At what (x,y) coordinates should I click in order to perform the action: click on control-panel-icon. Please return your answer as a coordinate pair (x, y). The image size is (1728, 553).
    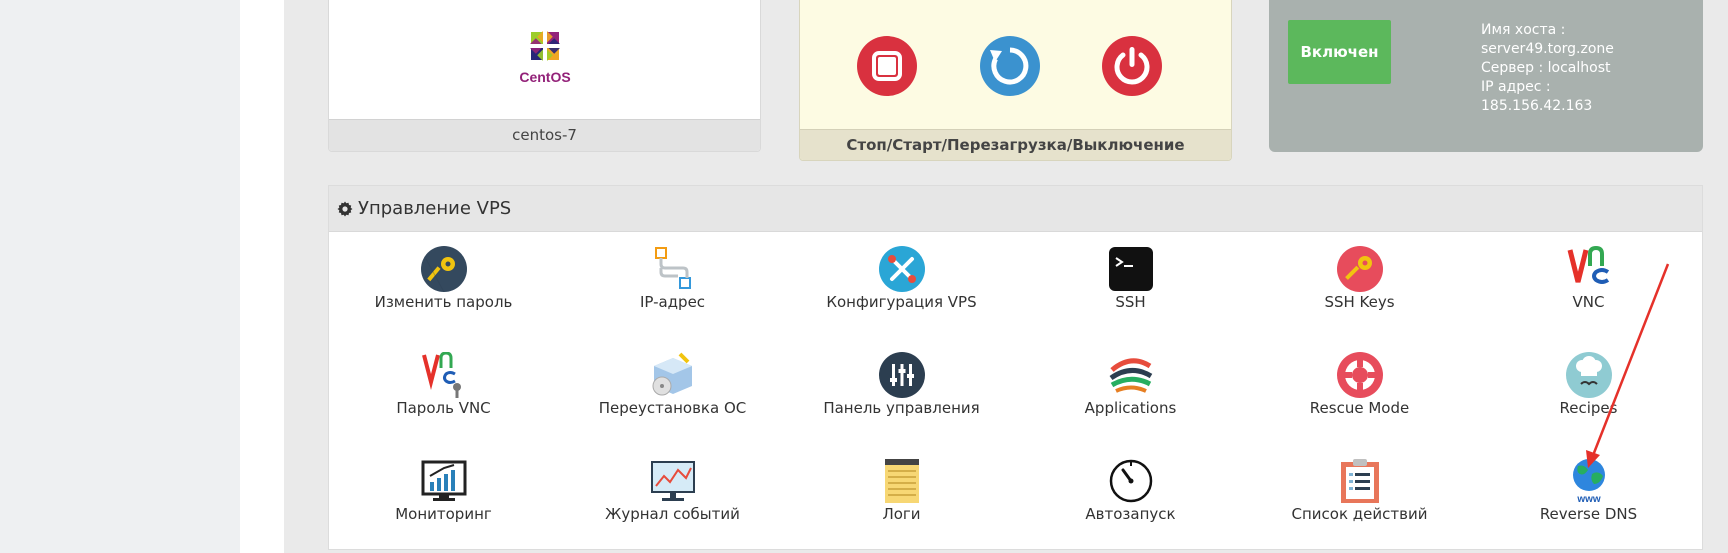
    Looking at the image, I should click on (901, 375).